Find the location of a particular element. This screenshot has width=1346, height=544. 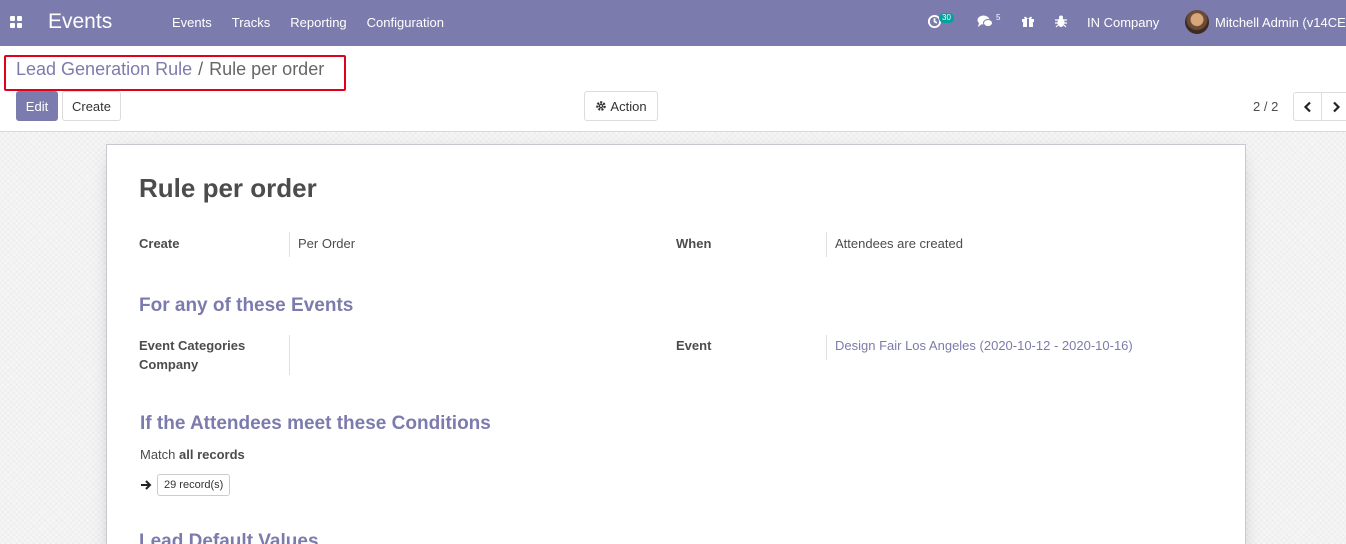

chat-bubbles-icon is located at coordinates (985, 21).